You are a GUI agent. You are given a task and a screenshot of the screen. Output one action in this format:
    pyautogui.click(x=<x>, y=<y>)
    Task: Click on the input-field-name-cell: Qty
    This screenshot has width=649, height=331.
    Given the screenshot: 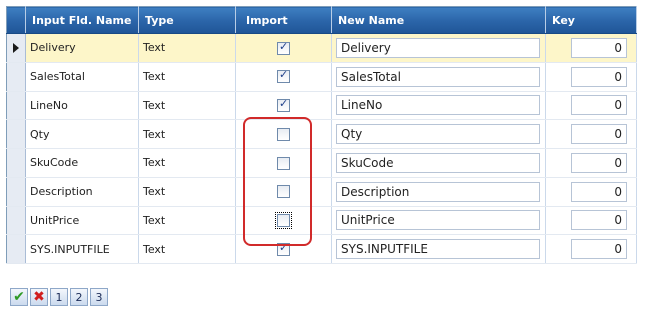 What is the action you would take?
    pyautogui.click(x=82, y=134)
    